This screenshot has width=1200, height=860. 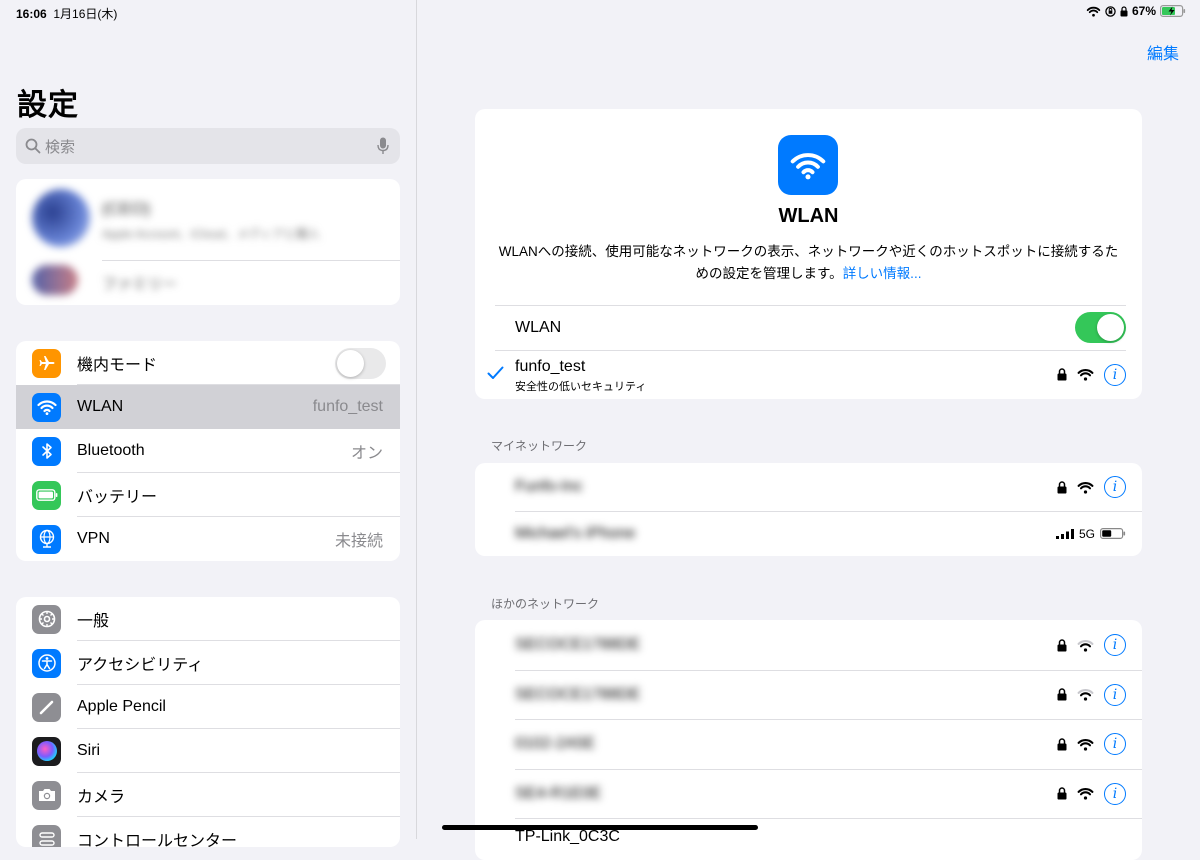 I want to click on globe-icon, so click(x=46, y=539).